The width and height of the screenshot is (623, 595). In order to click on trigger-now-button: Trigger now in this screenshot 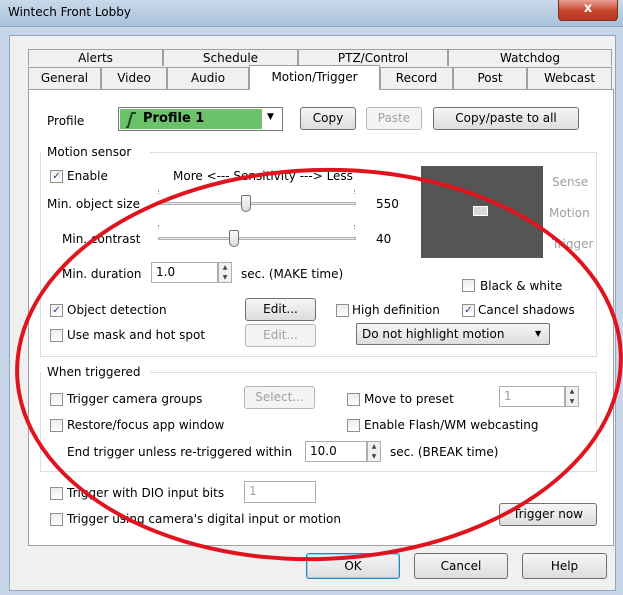, I will do `click(548, 514)`.